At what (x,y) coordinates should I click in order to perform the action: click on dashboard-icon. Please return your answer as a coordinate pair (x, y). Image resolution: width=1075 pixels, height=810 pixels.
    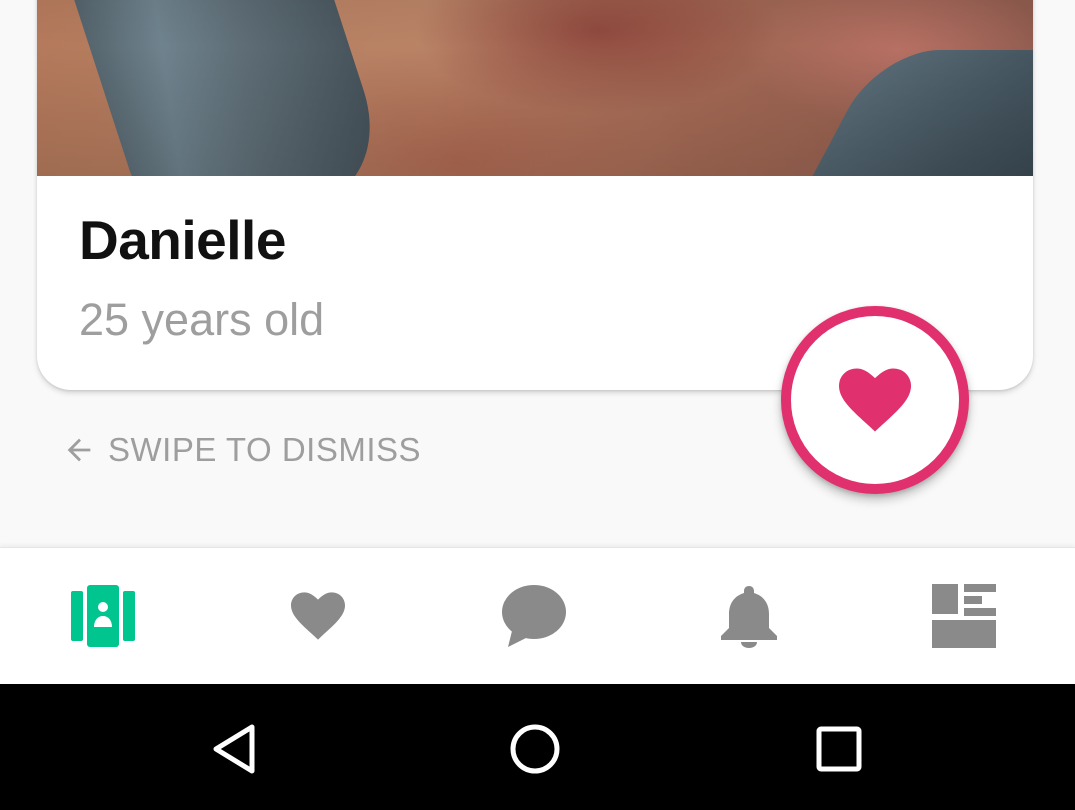
    Looking at the image, I should click on (964, 616).